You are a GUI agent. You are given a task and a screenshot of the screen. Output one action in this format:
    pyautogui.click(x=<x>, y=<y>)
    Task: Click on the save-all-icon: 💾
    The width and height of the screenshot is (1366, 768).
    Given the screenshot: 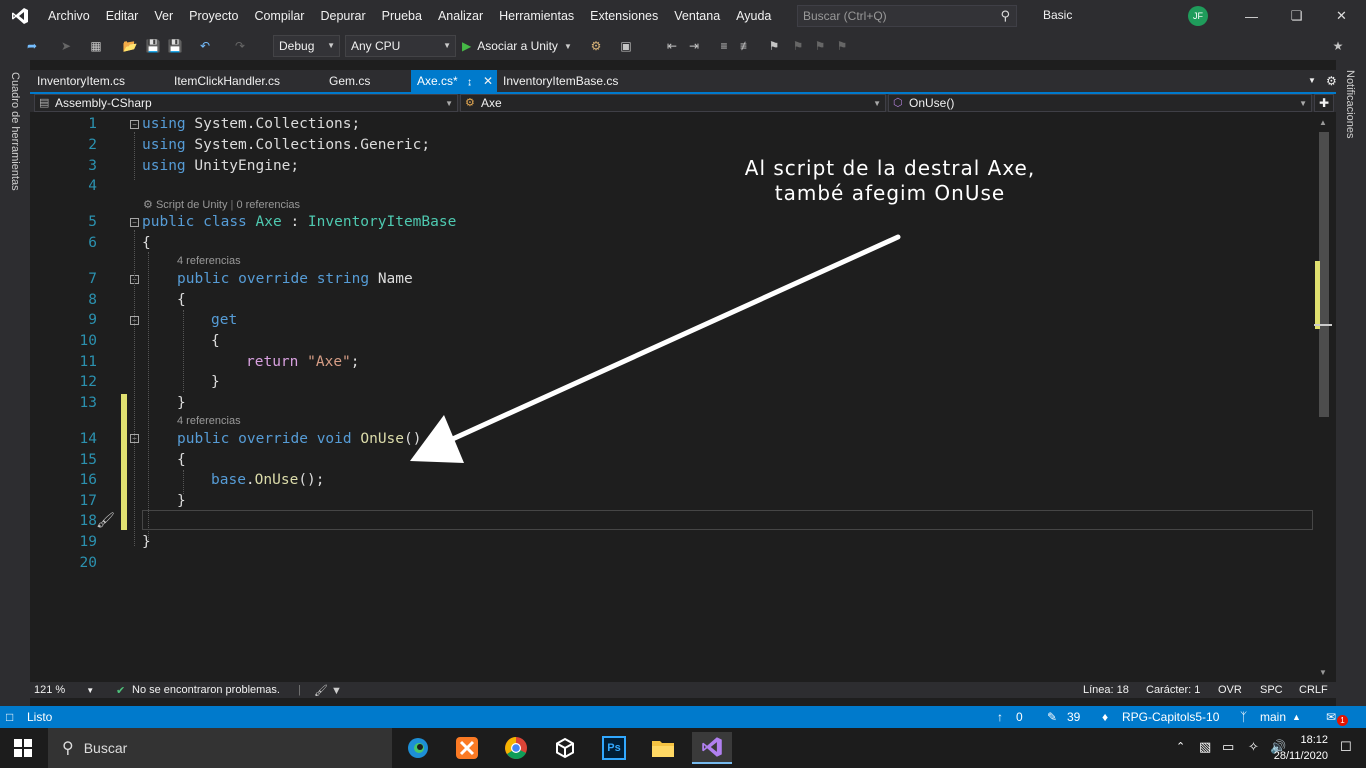 What is the action you would take?
    pyautogui.click(x=175, y=46)
    